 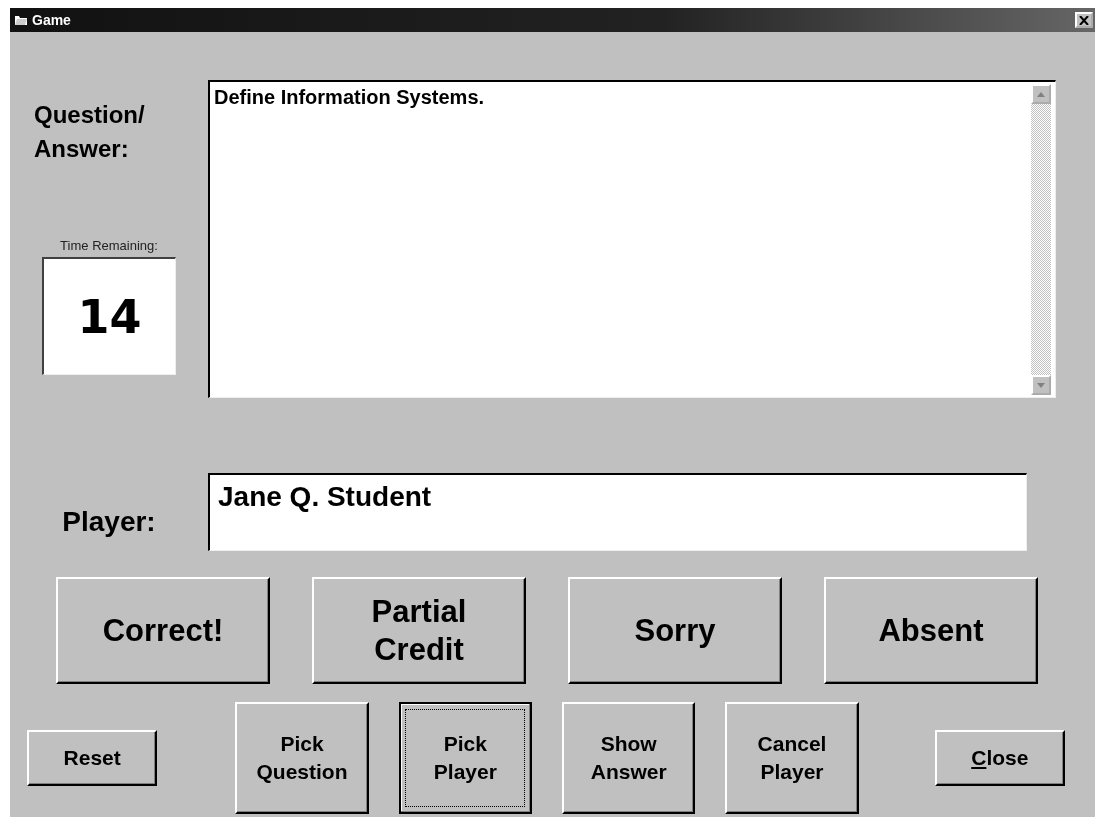 What do you see at coordinates (931, 630) in the screenshot?
I see `score-button: Absent` at bounding box center [931, 630].